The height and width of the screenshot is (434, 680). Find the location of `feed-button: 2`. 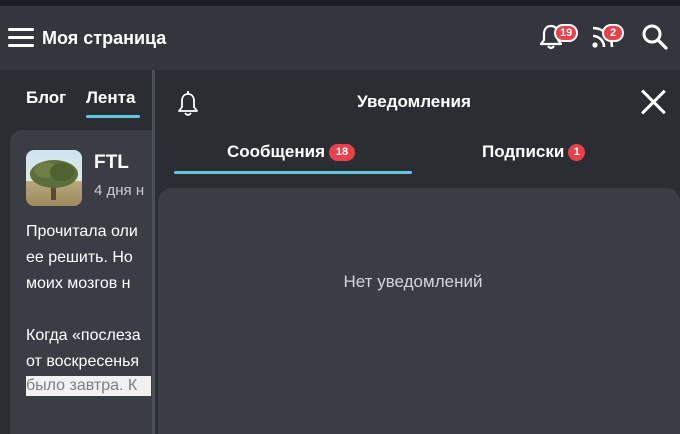

feed-button: 2 is located at coordinates (606, 37).